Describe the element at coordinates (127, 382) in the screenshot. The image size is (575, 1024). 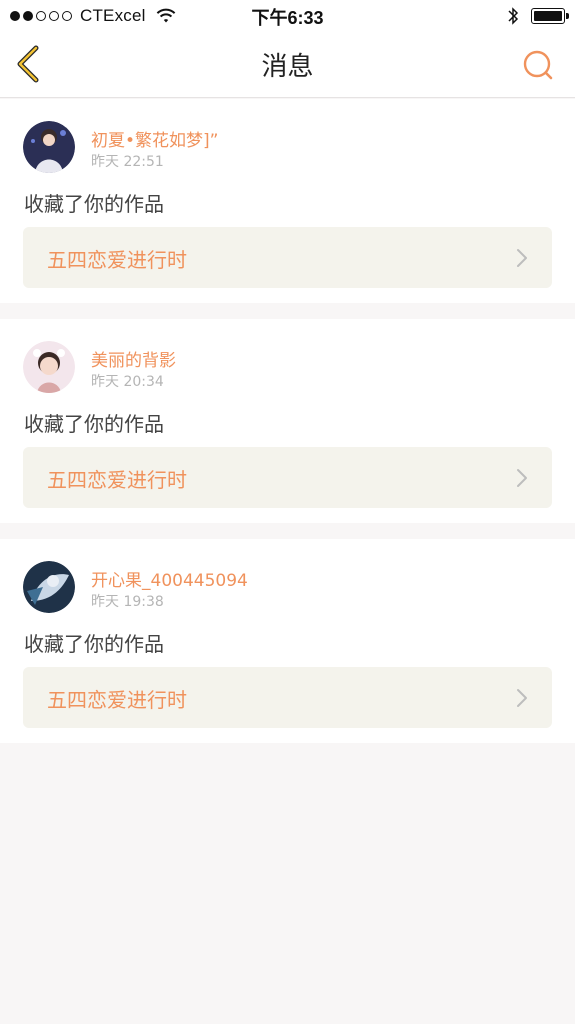
I see `message-time: 昨天 20:34` at that location.